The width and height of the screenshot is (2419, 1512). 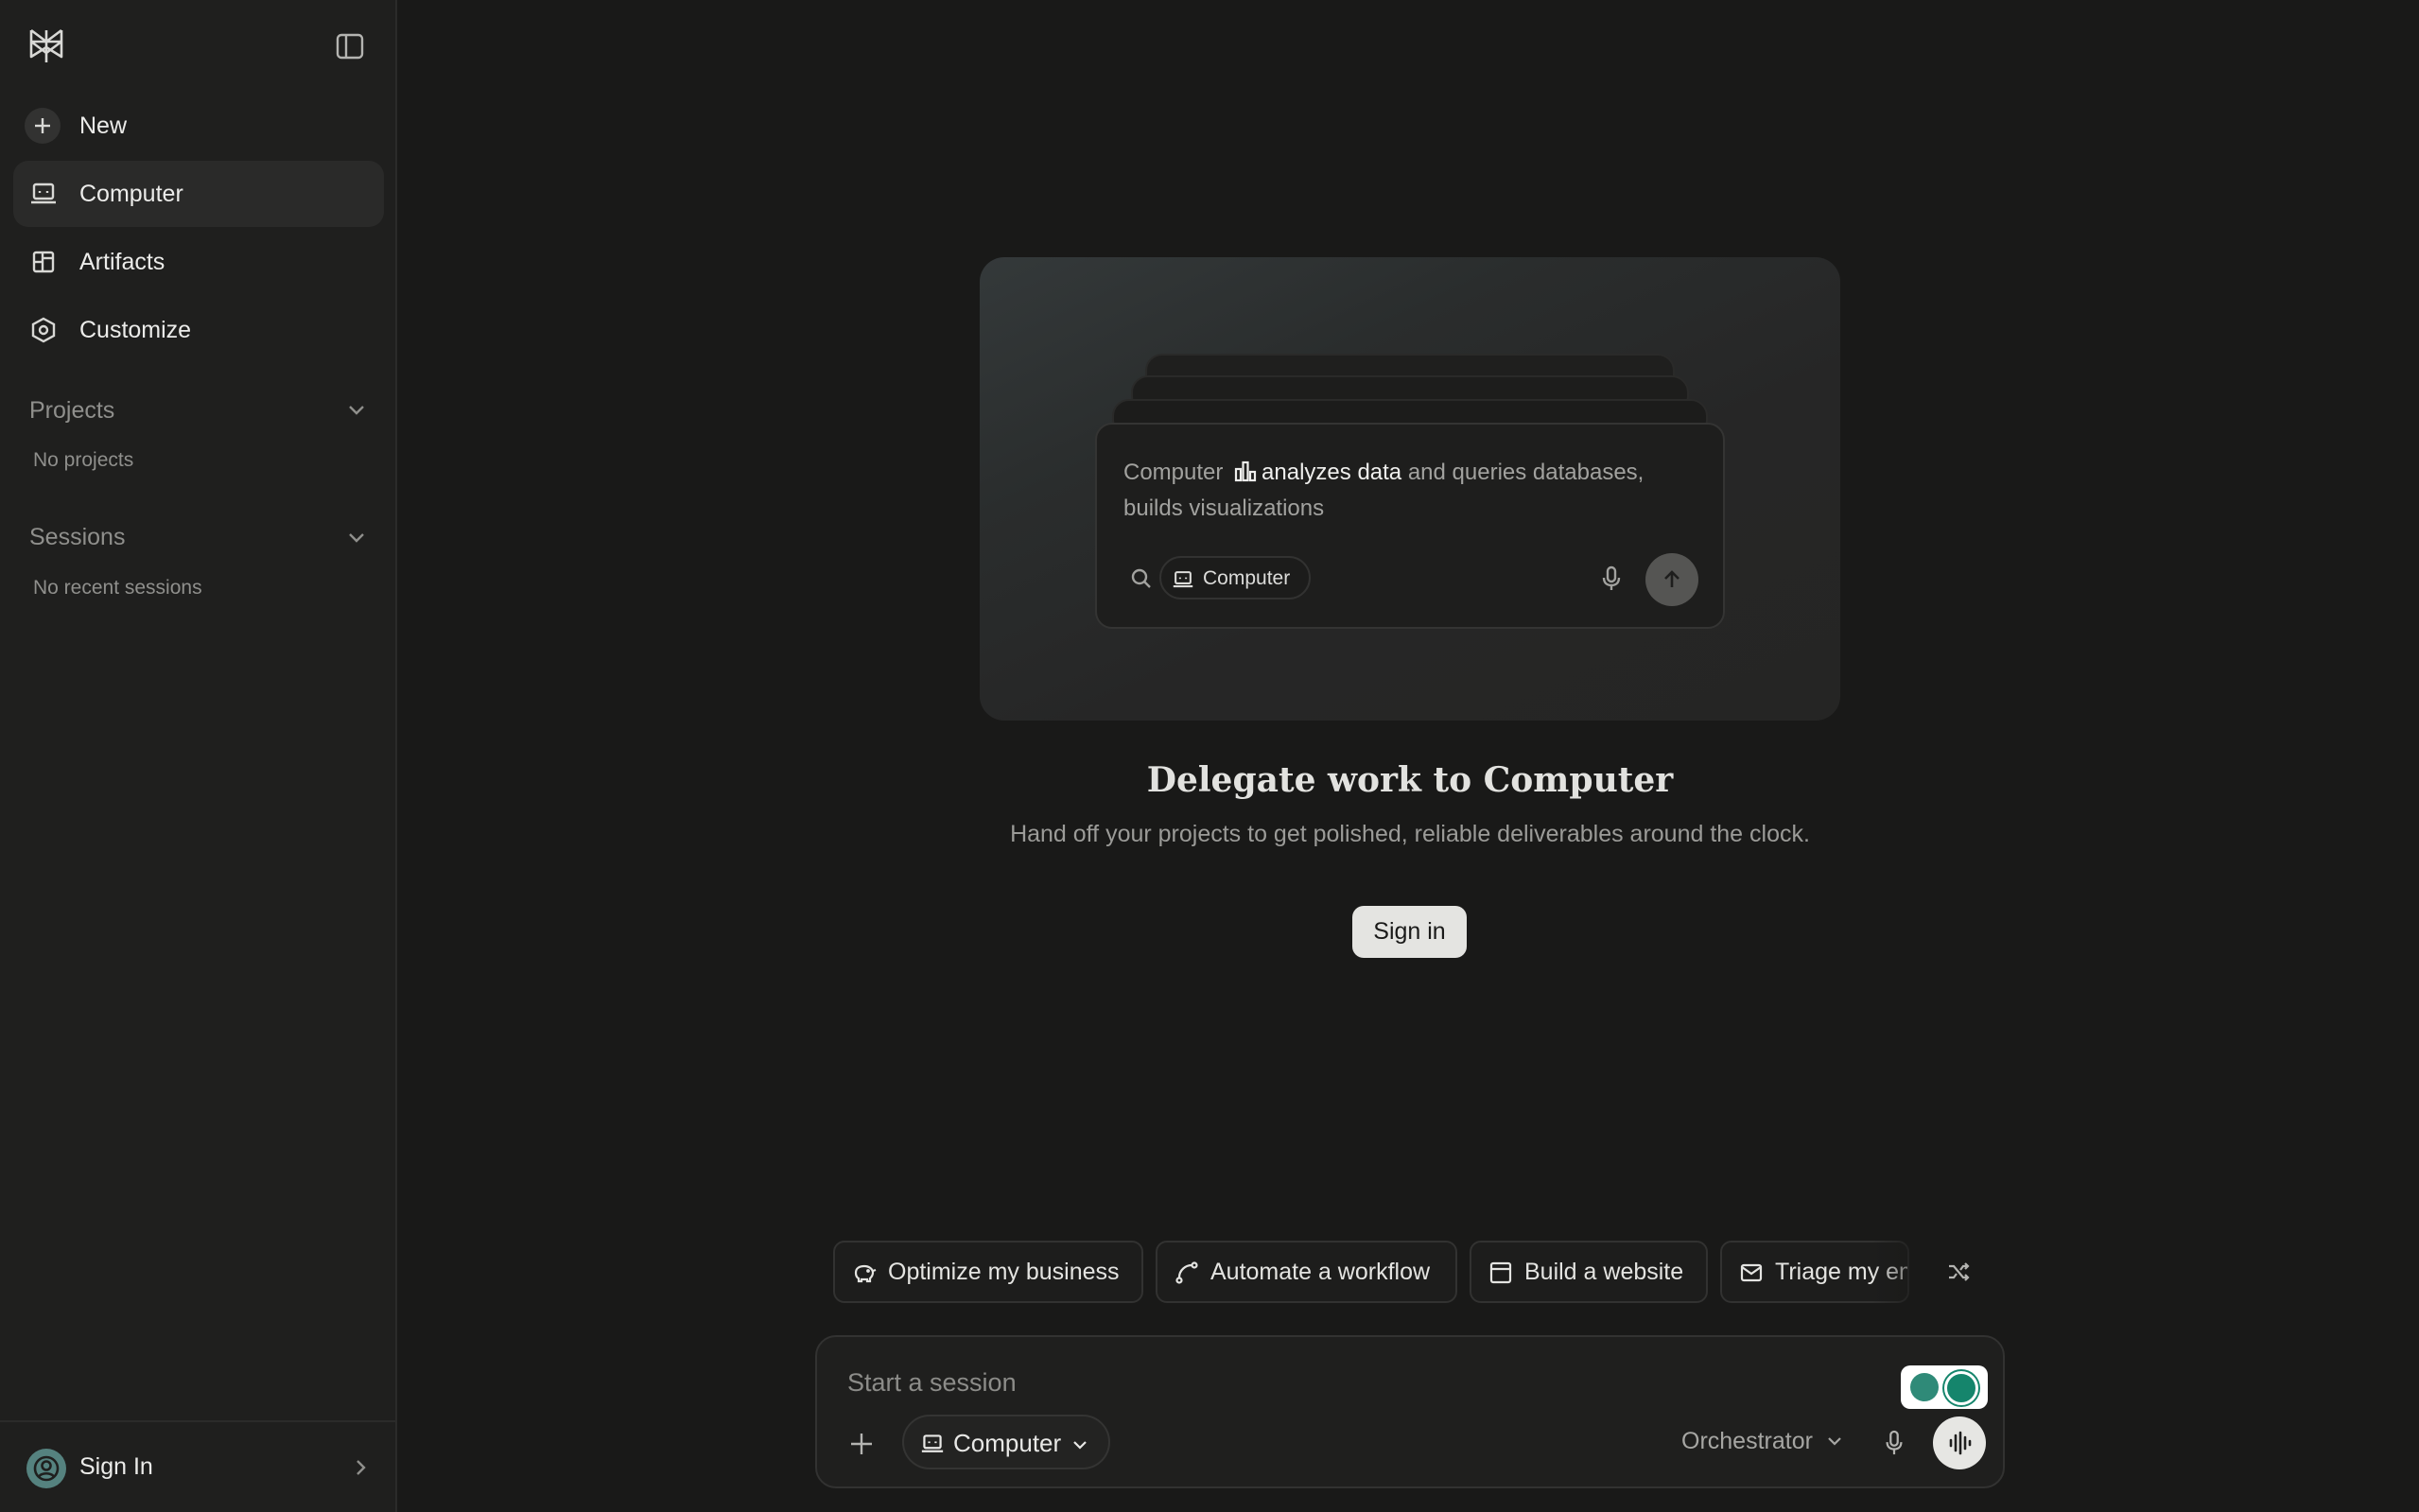 I want to click on sidebar-sign-in: Sign In, so click(x=198, y=1466).